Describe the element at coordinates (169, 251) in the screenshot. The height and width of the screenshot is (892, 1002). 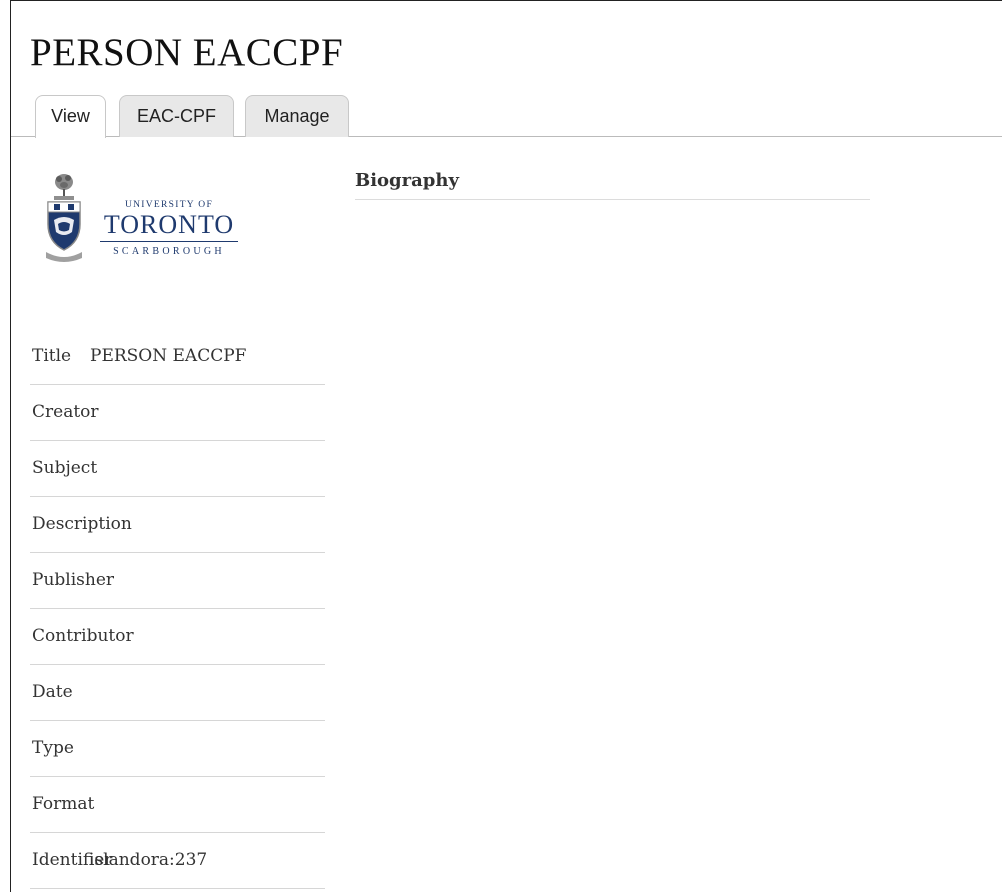
I see `logo-line-scarborough: SCARBOROUGH` at that location.